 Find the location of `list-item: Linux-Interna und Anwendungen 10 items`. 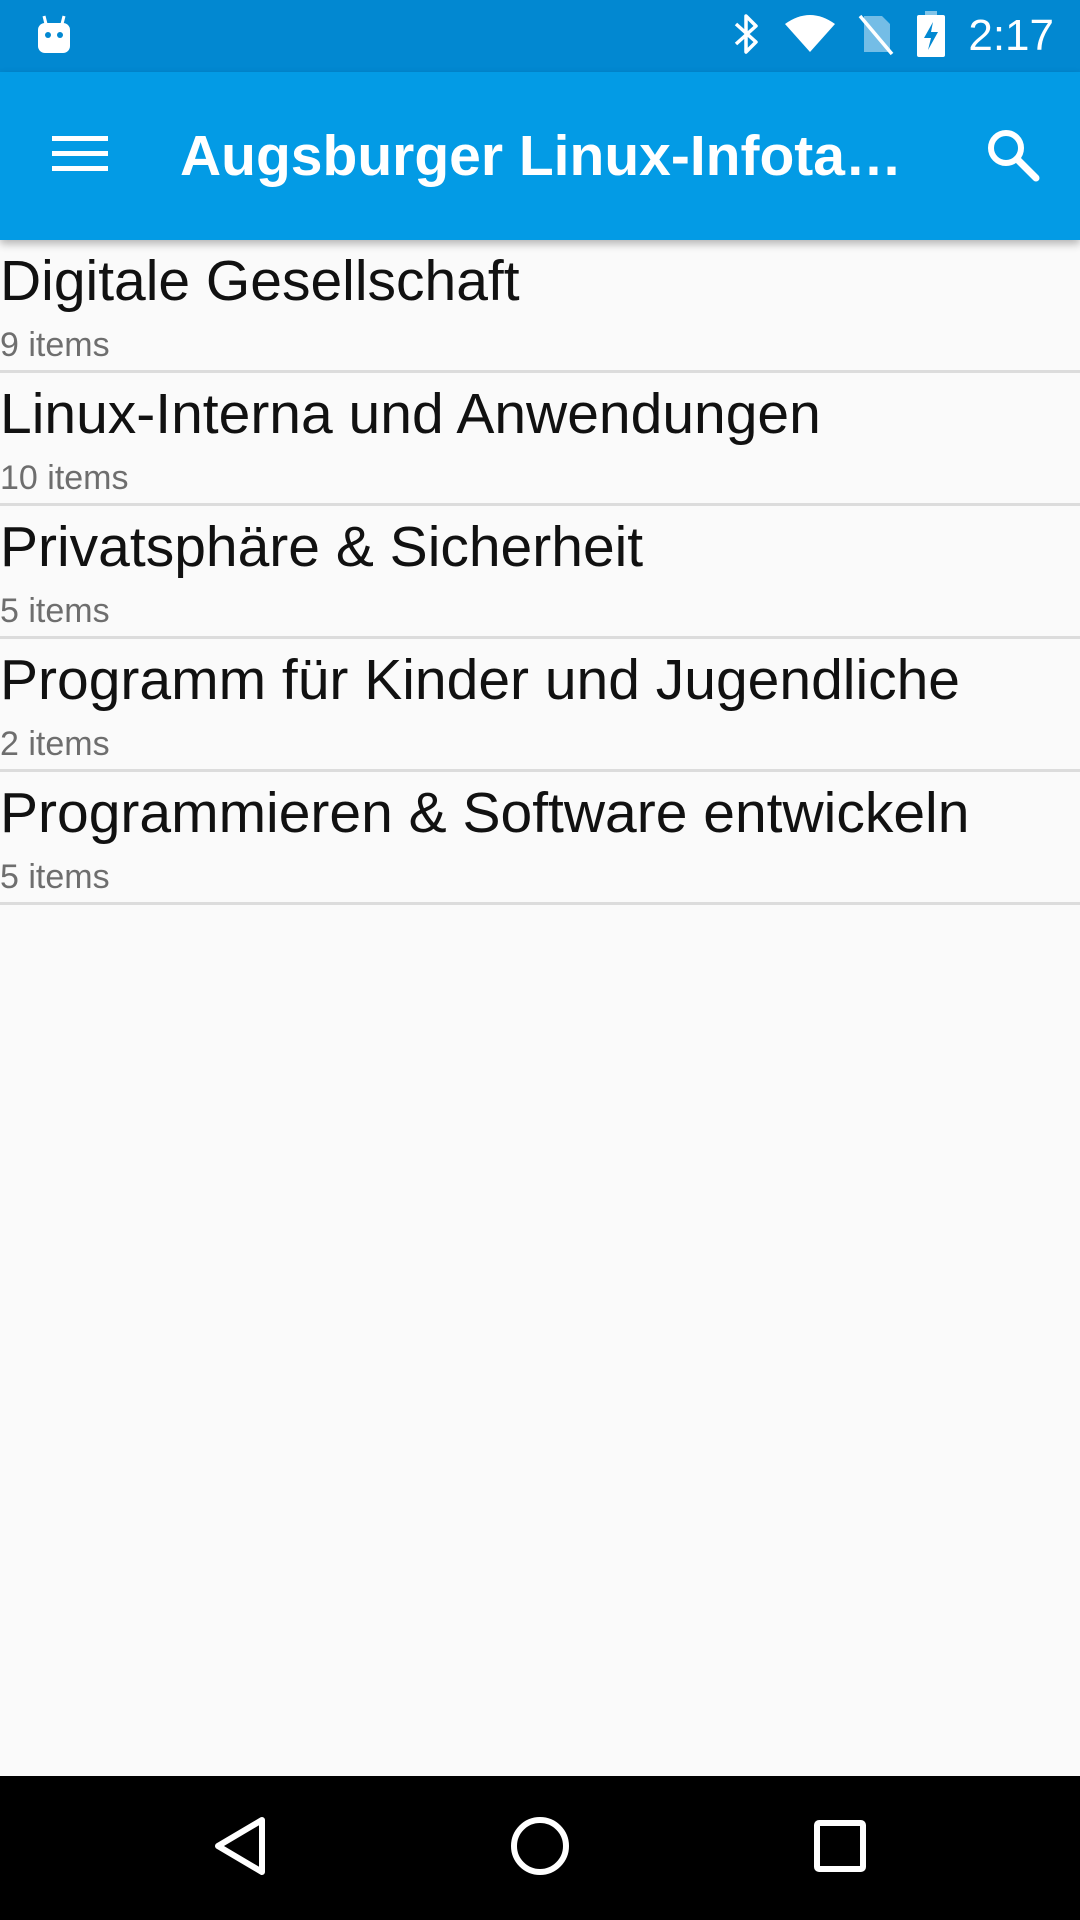

list-item: Linux-Interna und Anwendungen 10 items is located at coordinates (540, 439).